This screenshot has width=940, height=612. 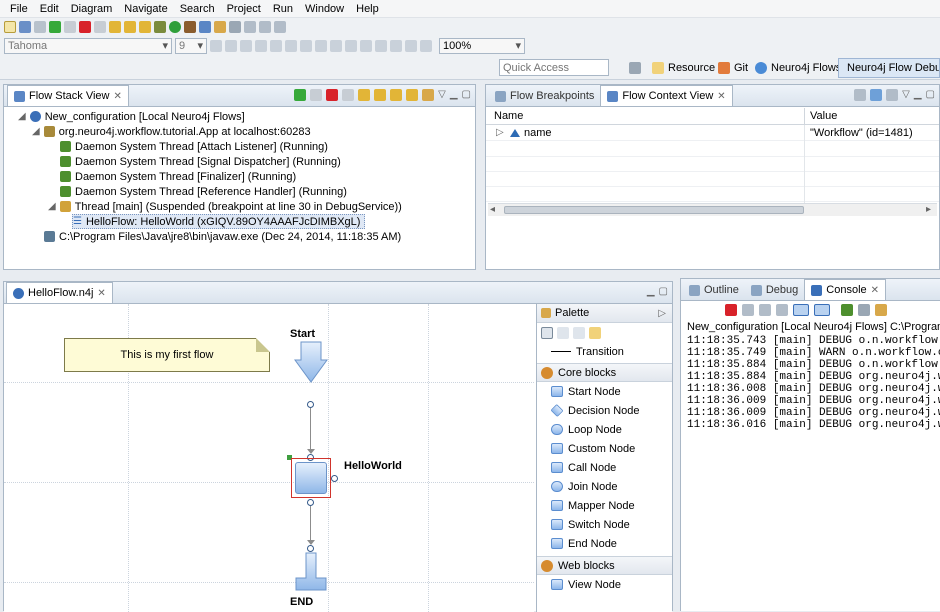 I want to click on pin-console-icon, so click(x=847, y=310).